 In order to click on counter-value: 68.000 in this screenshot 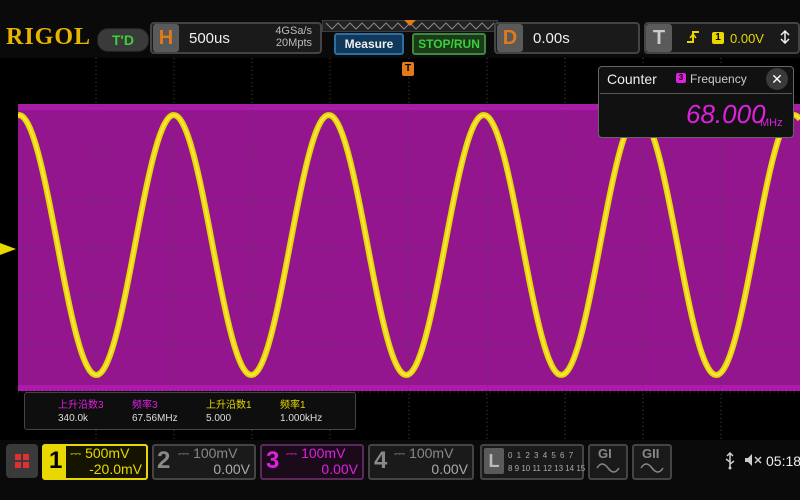, I will do `click(726, 114)`.